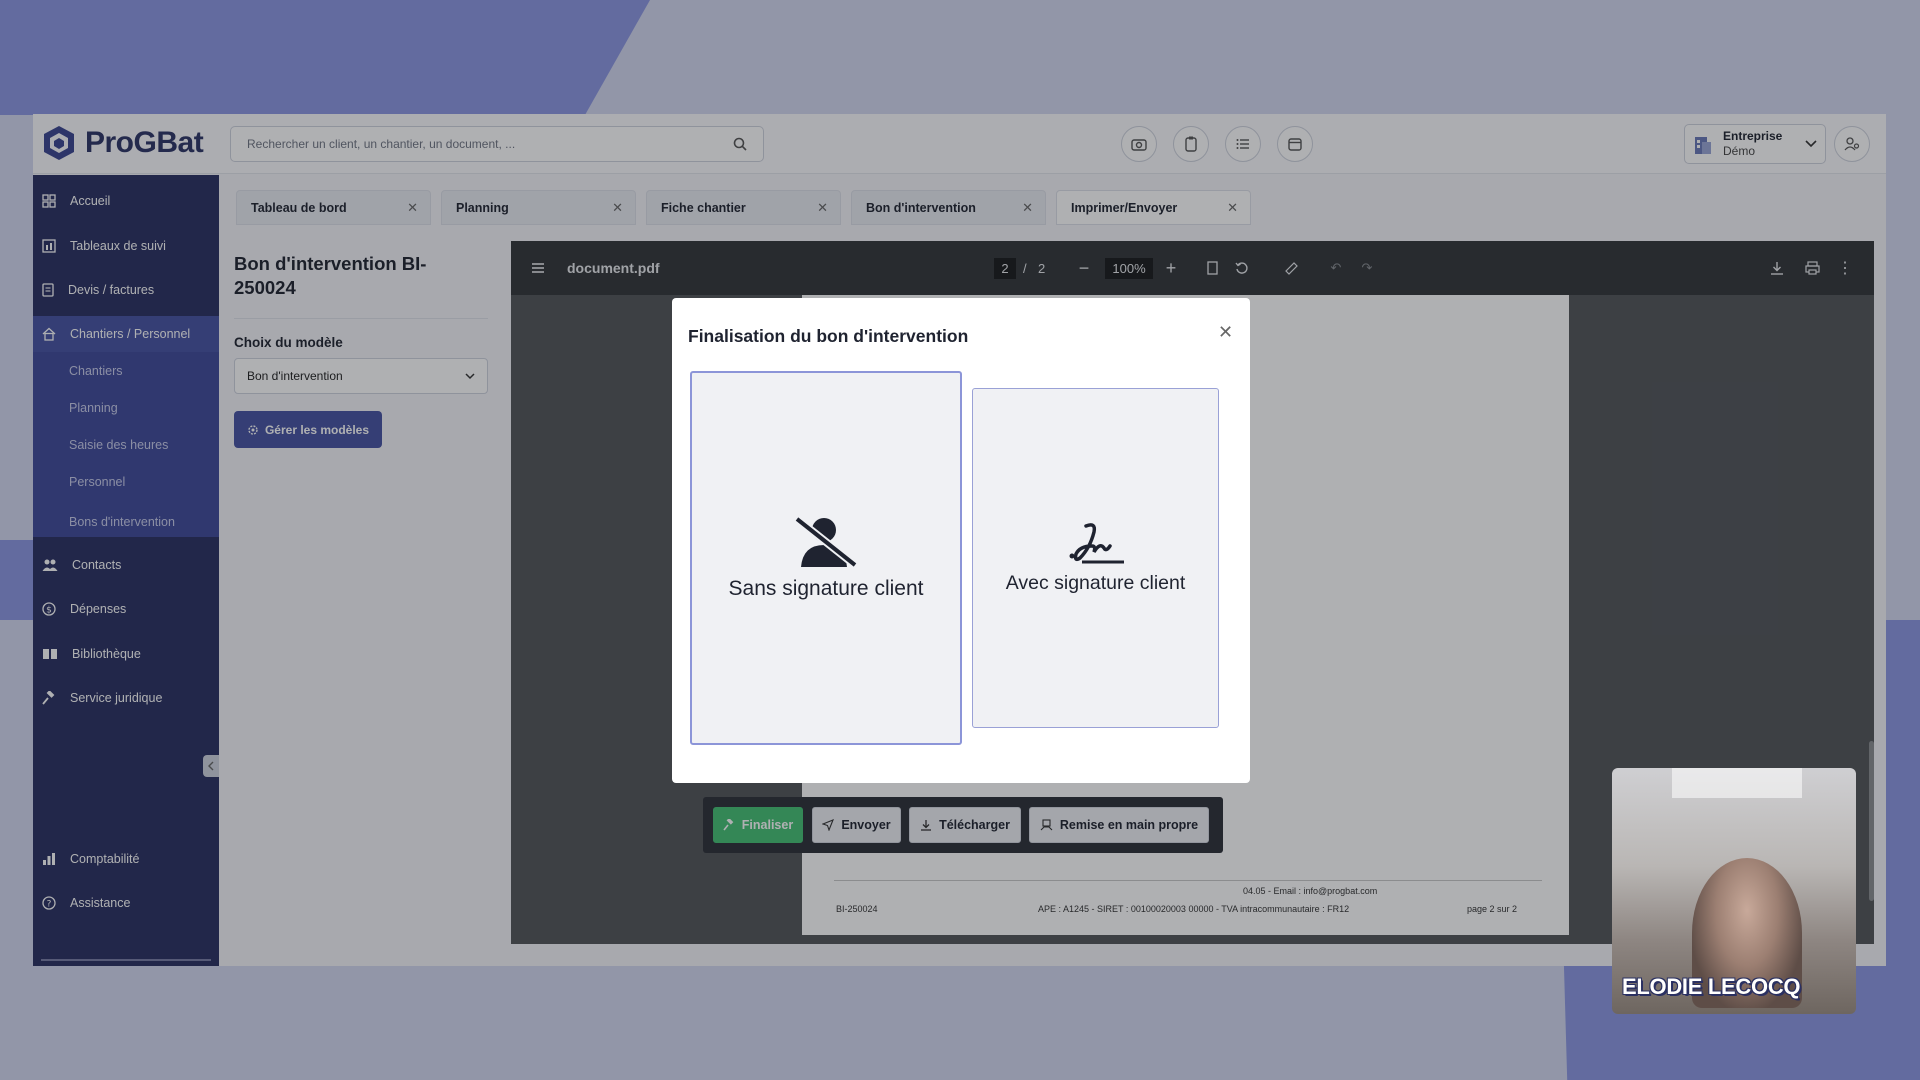 The width and height of the screenshot is (1920, 1080). What do you see at coordinates (1711, 986) in the screenshot?
I see `presenter-name: ELODIE LECOCQ` at bounding box center [1711, 986].